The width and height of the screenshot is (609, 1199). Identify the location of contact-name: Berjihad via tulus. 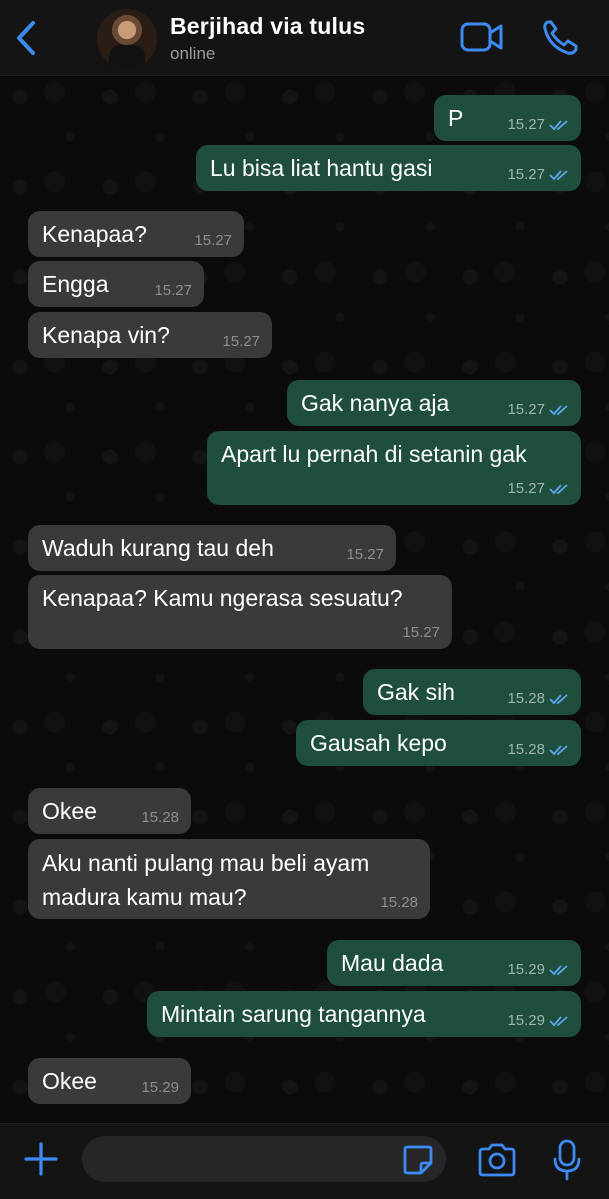
(267, 26).